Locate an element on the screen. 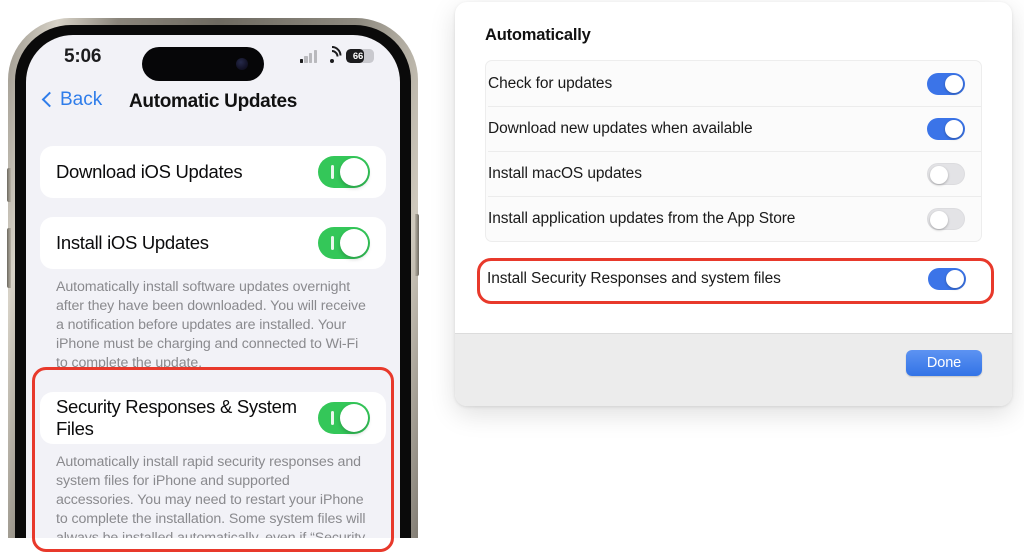 The height and width of the screenshot is (552, 1024). row-label: Install macOS updates is located at coordinates (565, 173).